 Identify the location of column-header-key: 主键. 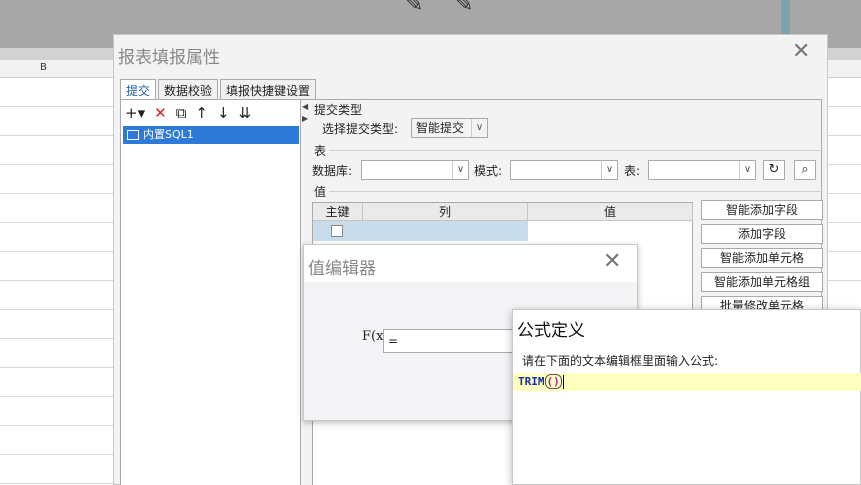
(338, 212).